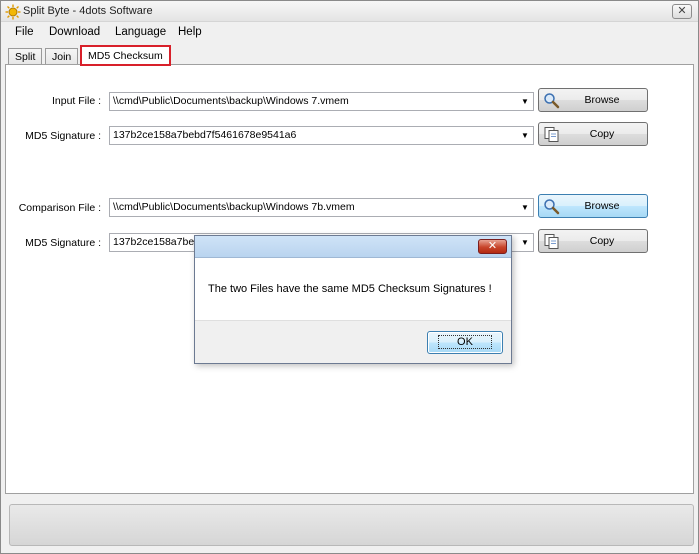 This screenshot has height=554, width=699. What do you see at coordinates (351, 525) in the screenshot?
I see `status-bar` at bounding box center [351, 525].